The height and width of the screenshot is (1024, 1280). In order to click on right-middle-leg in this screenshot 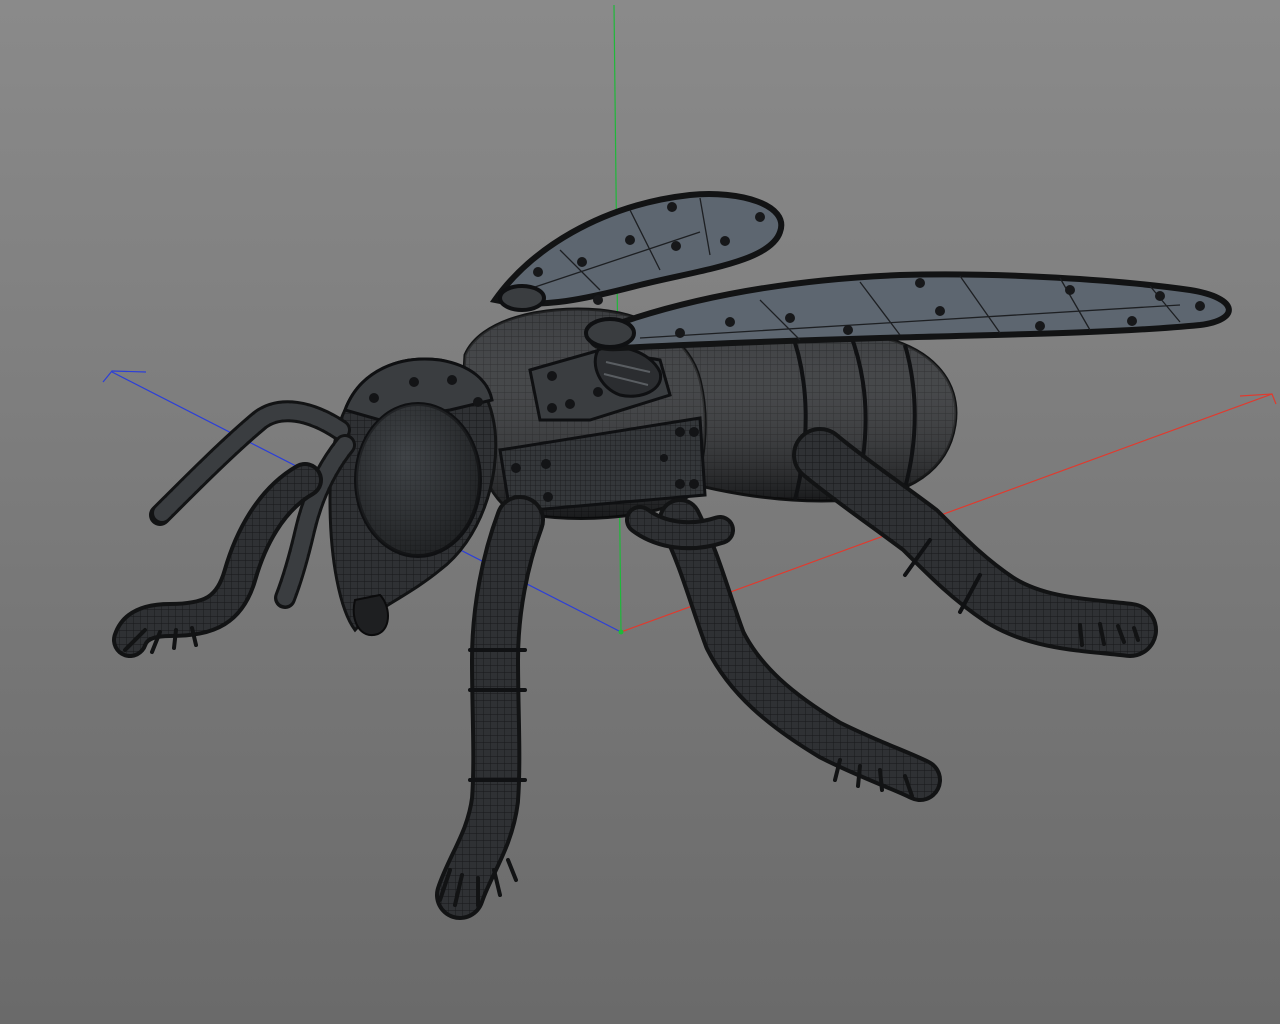, I will do `click(800, 650)`.